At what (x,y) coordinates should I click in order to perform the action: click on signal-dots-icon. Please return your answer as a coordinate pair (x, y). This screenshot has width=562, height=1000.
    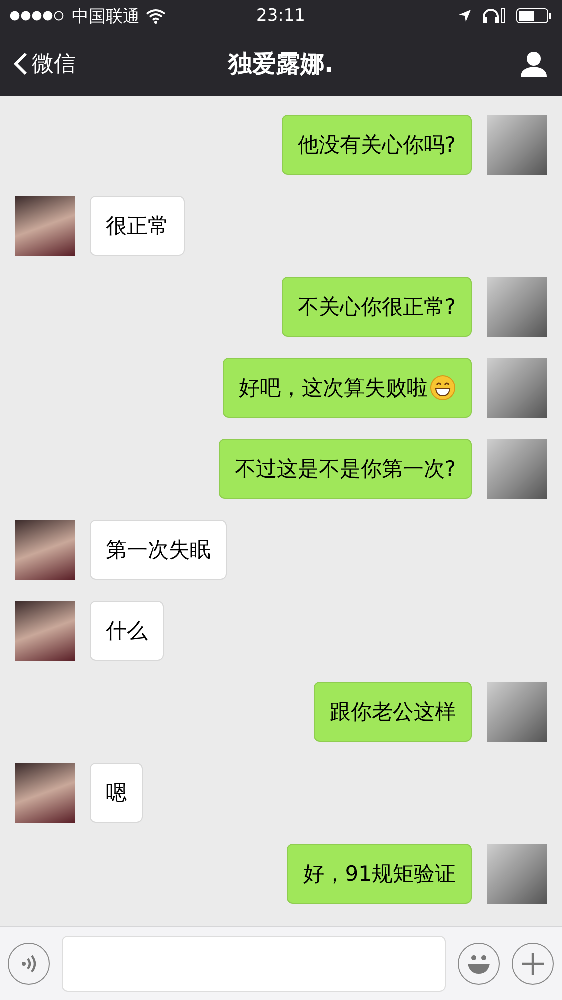
    Looking at the image, I should click on (38, 16).